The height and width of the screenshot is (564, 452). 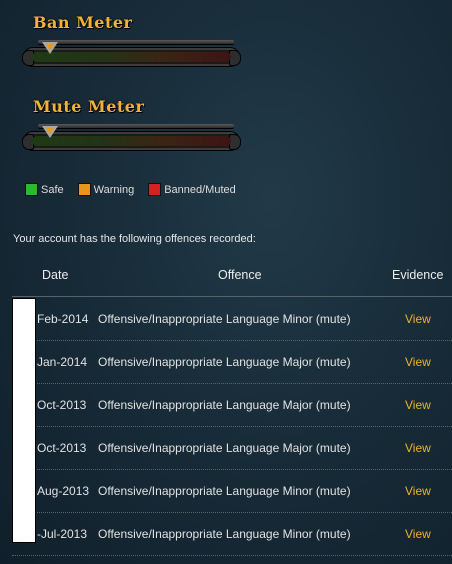 What do you see at coordinates (89, 106) in the screenshot?
I see `mute-meter-title: Mute Meter` at bounding box center [89, 106].